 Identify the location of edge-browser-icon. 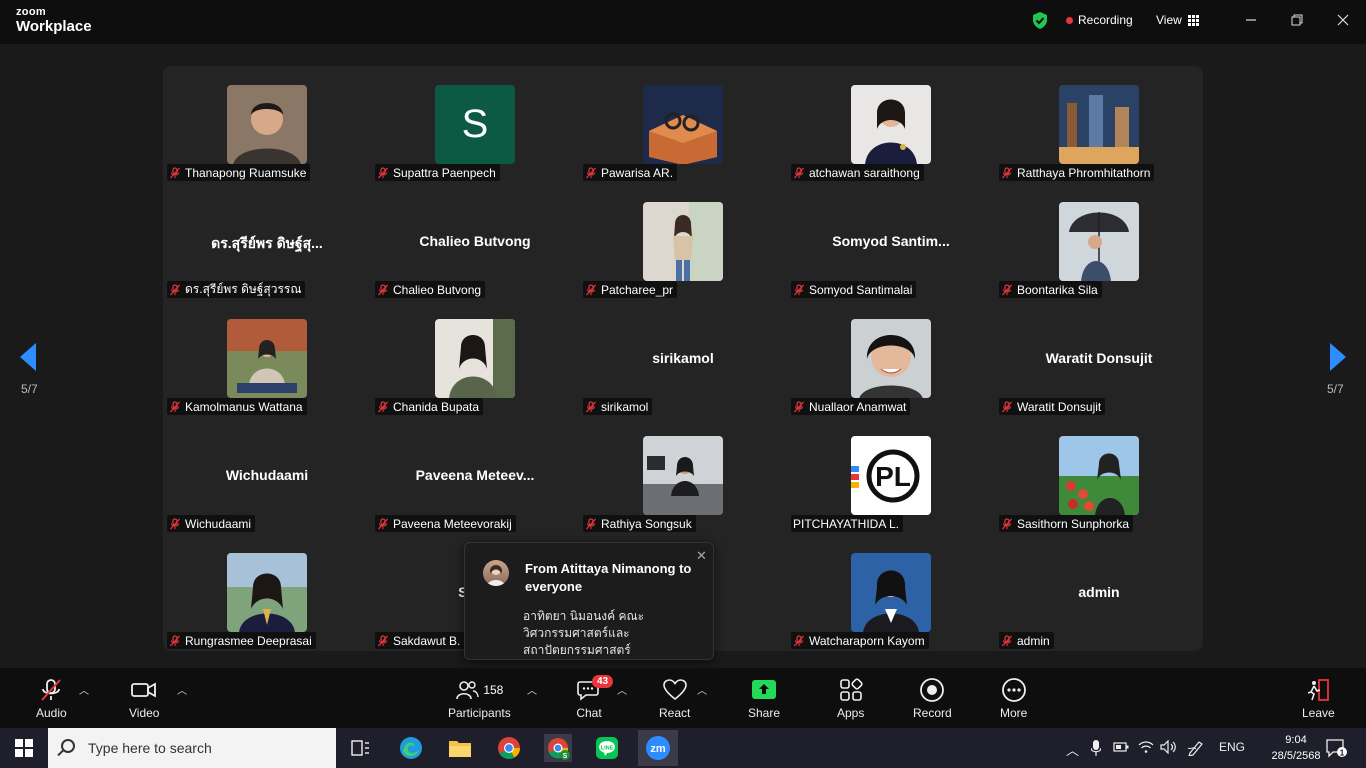
(411, 748).